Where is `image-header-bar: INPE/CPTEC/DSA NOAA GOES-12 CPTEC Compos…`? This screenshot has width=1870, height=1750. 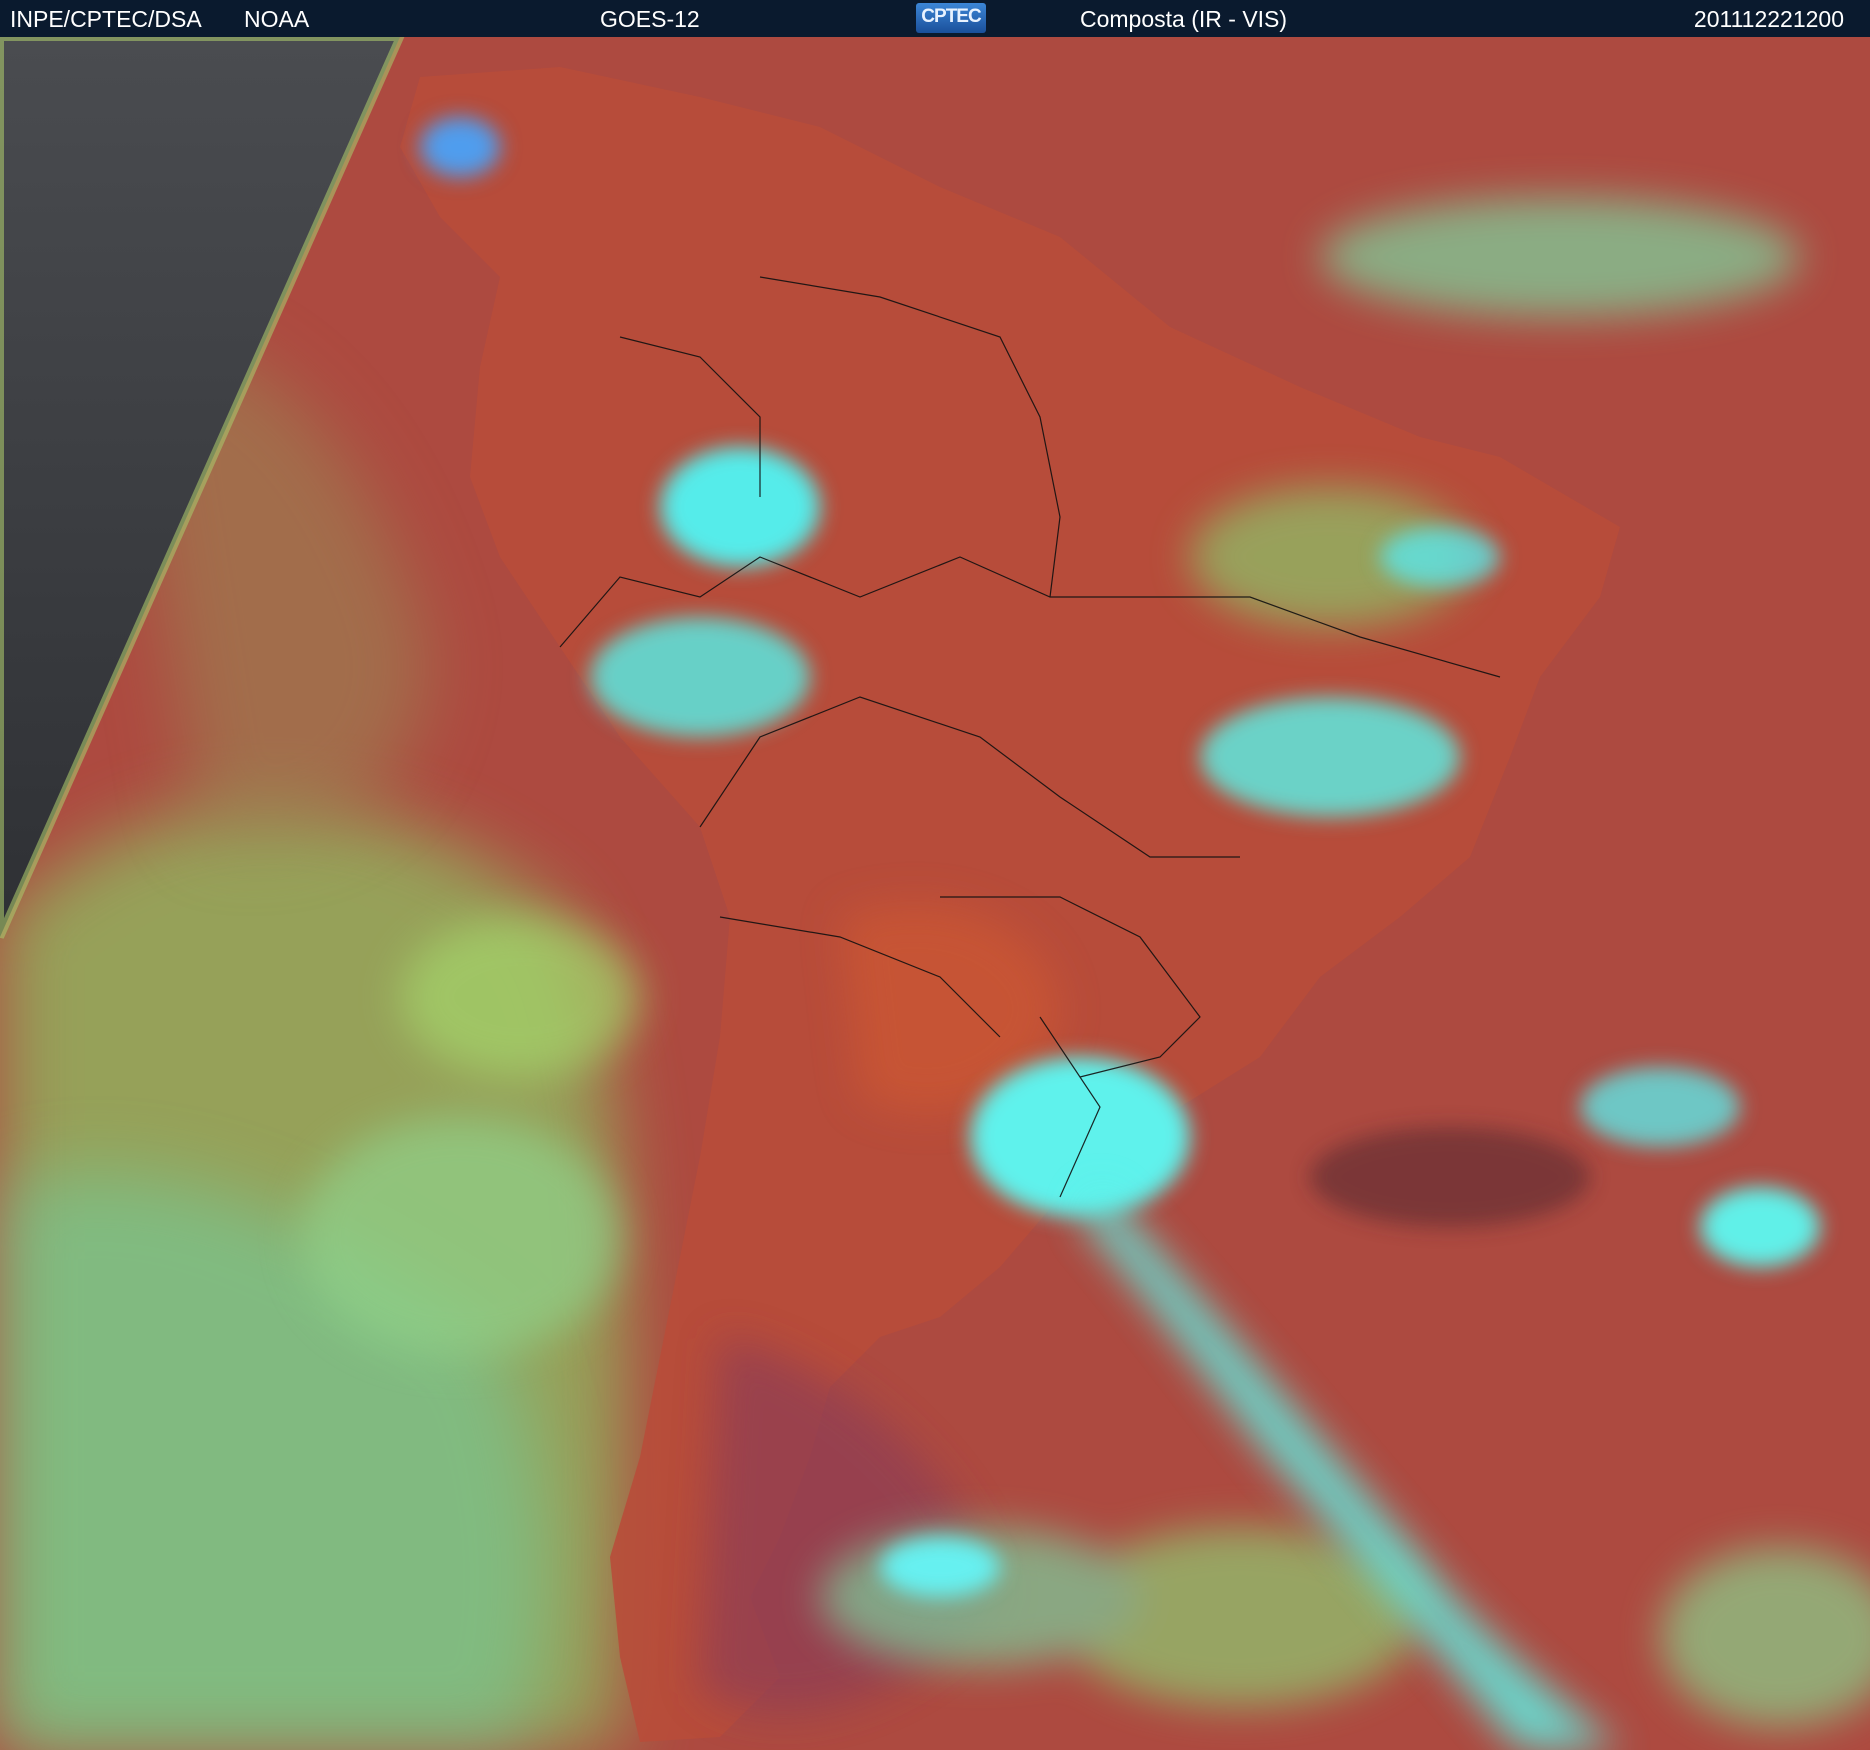 image-header-bar: INPE/CPTEC/DSA NOAA GOES-12 CPTEC Compos… is located at coordinates (935, 18).